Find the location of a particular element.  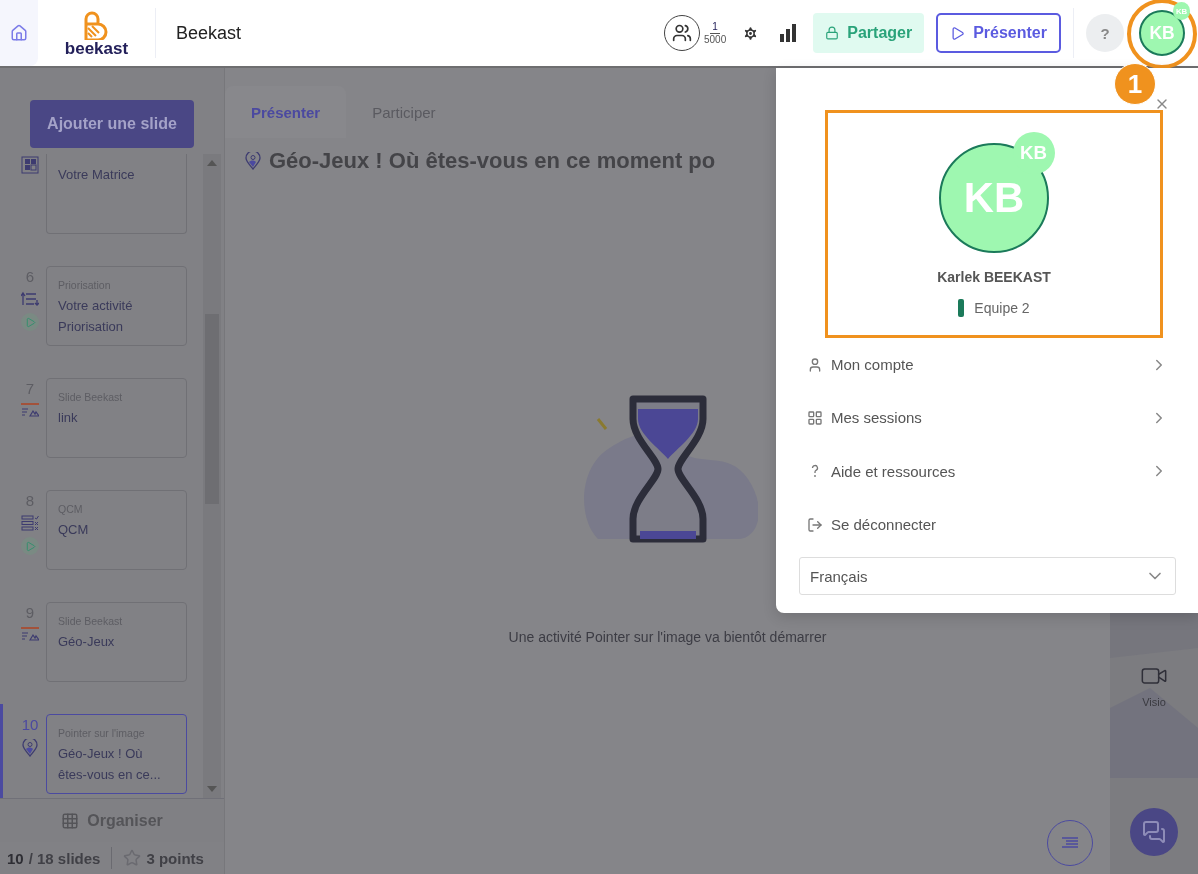

visio-label: Visio is located at coordinates (1154, 702).